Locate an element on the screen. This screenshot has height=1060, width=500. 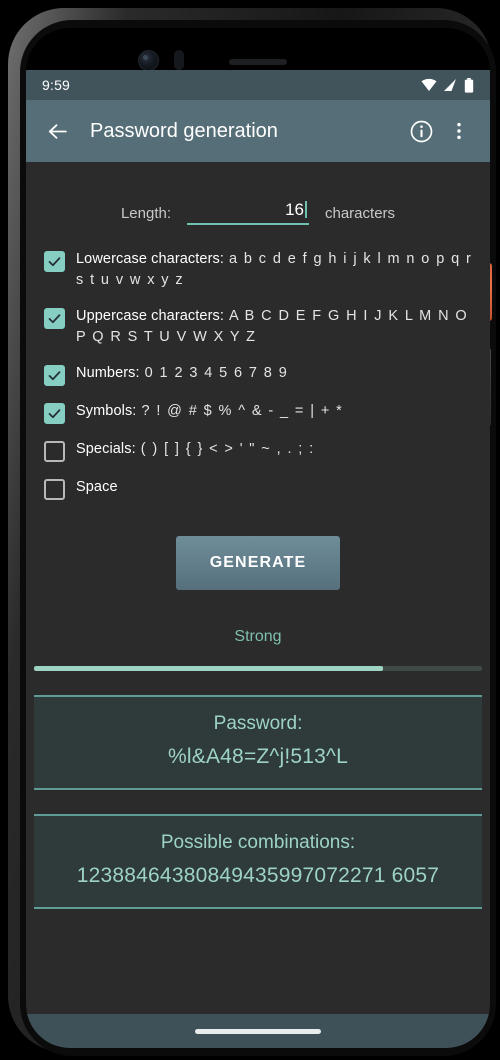
navigation-bar is located at coordinates (258, 1031).